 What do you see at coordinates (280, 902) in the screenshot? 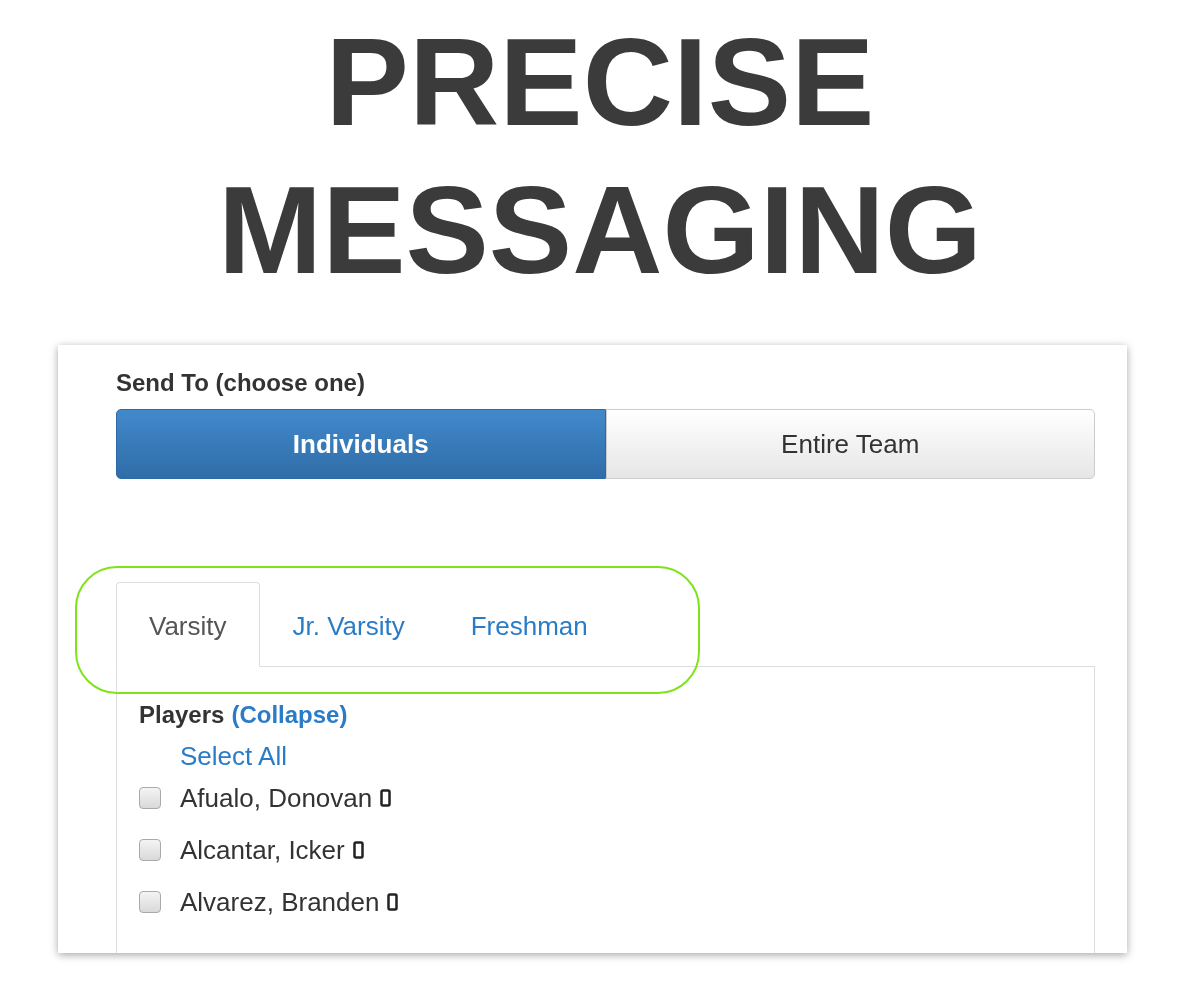
I see `player-name: Alvarez, Branden` at bounding box center [280, 902].